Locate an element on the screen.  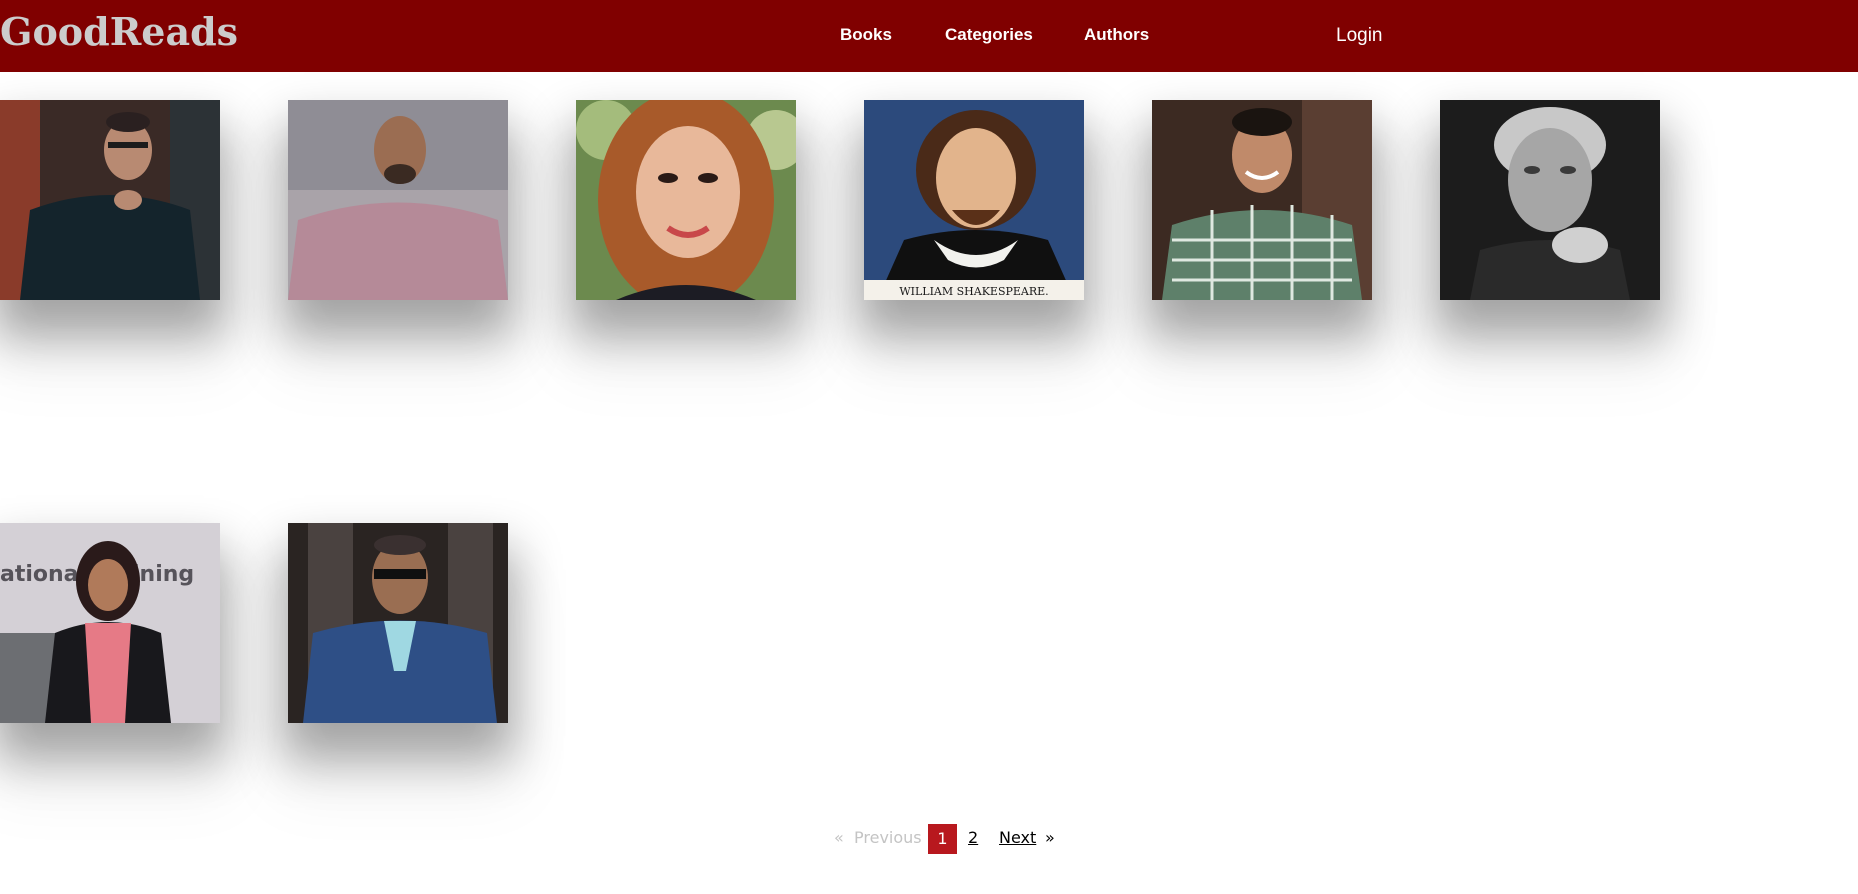
previous-button: Previous is located at coordinates (888, 837).